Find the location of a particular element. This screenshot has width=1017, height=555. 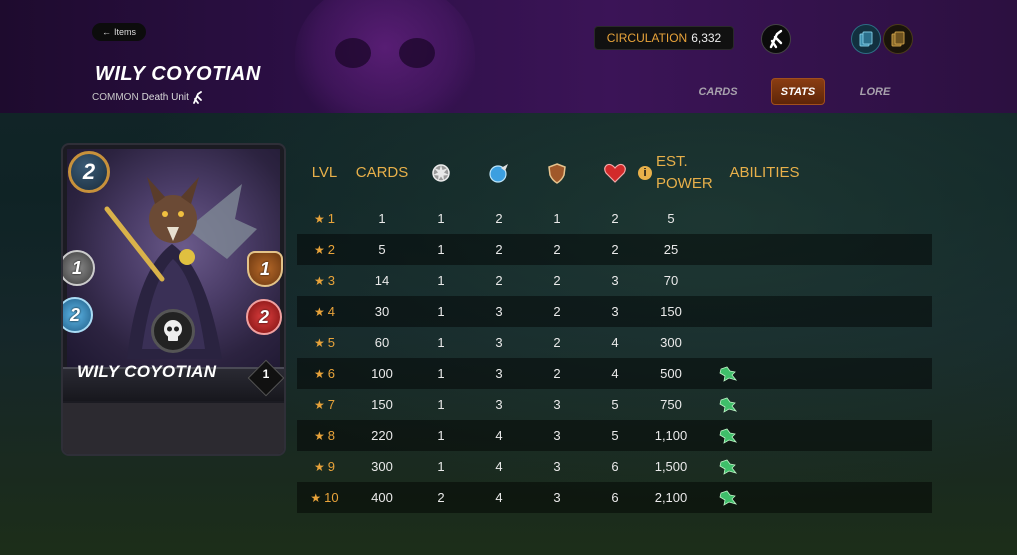

cell-health: 5 is located at coordinates (615, 404).